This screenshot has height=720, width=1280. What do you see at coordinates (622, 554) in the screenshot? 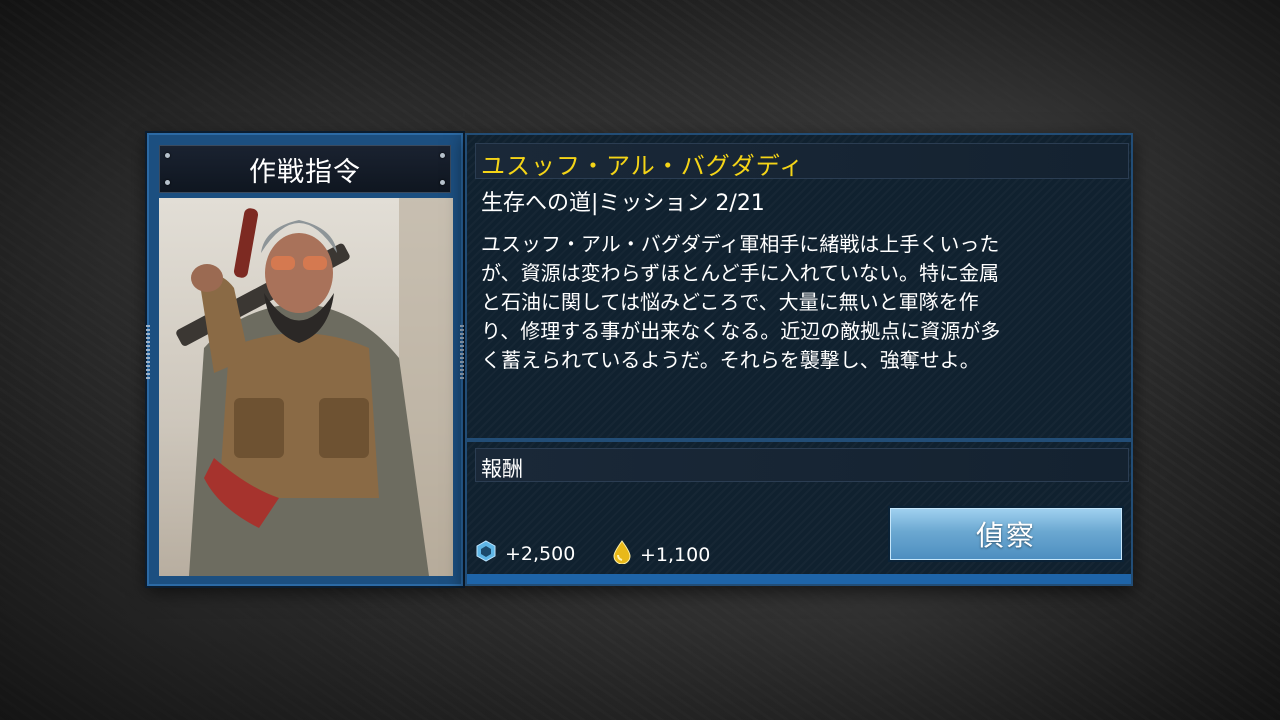
I see `oil-drop-icon` at bounding box center [622, 554].